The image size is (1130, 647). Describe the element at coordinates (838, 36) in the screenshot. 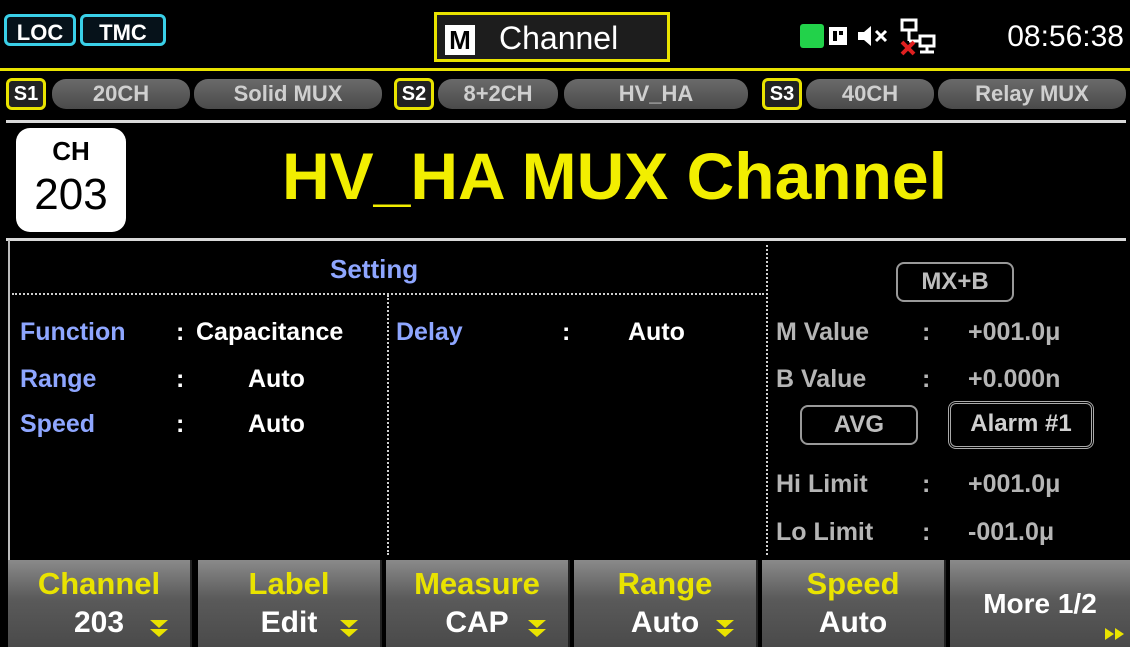

I see `display-icon` at that location.